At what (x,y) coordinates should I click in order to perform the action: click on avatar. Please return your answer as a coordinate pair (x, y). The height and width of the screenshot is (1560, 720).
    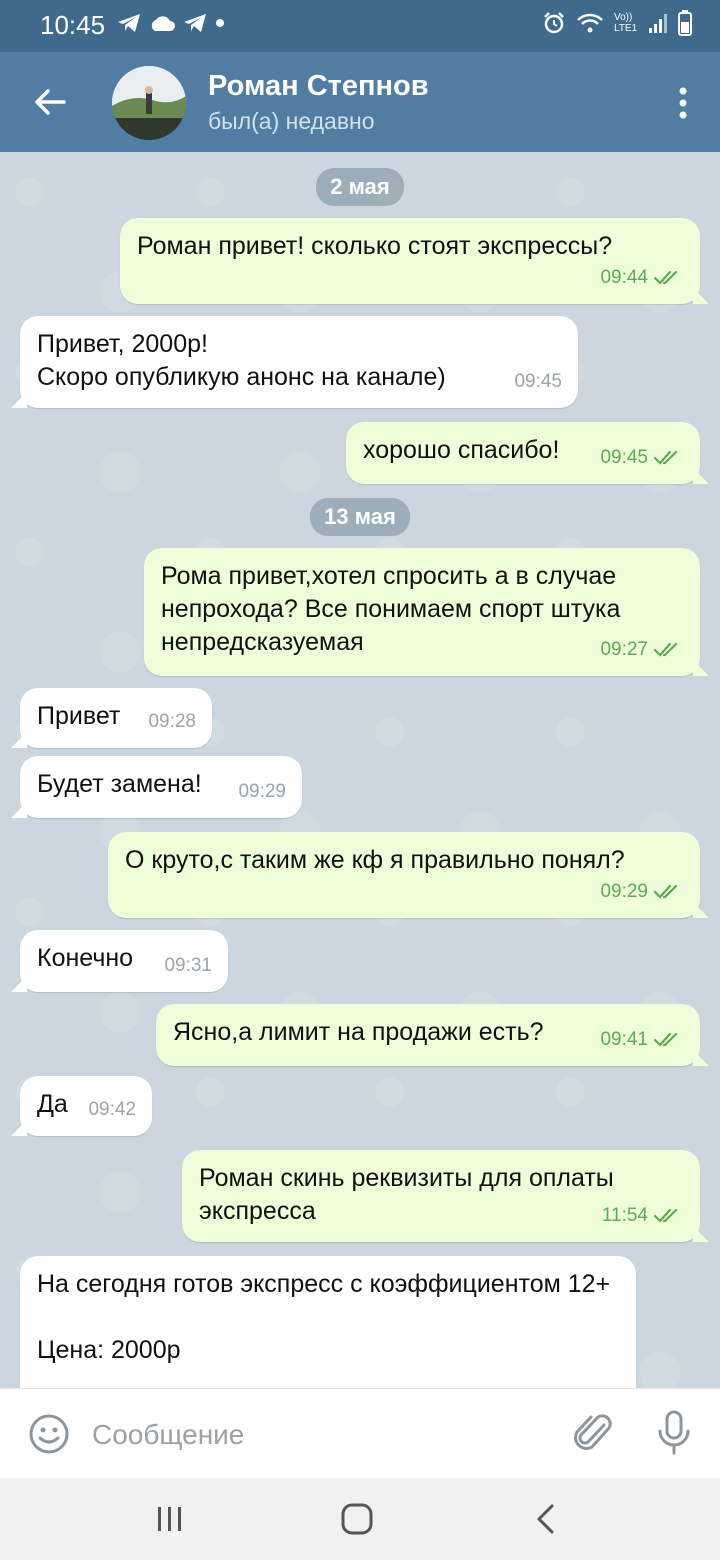
    Looking at the image, I should click on (149, 103).